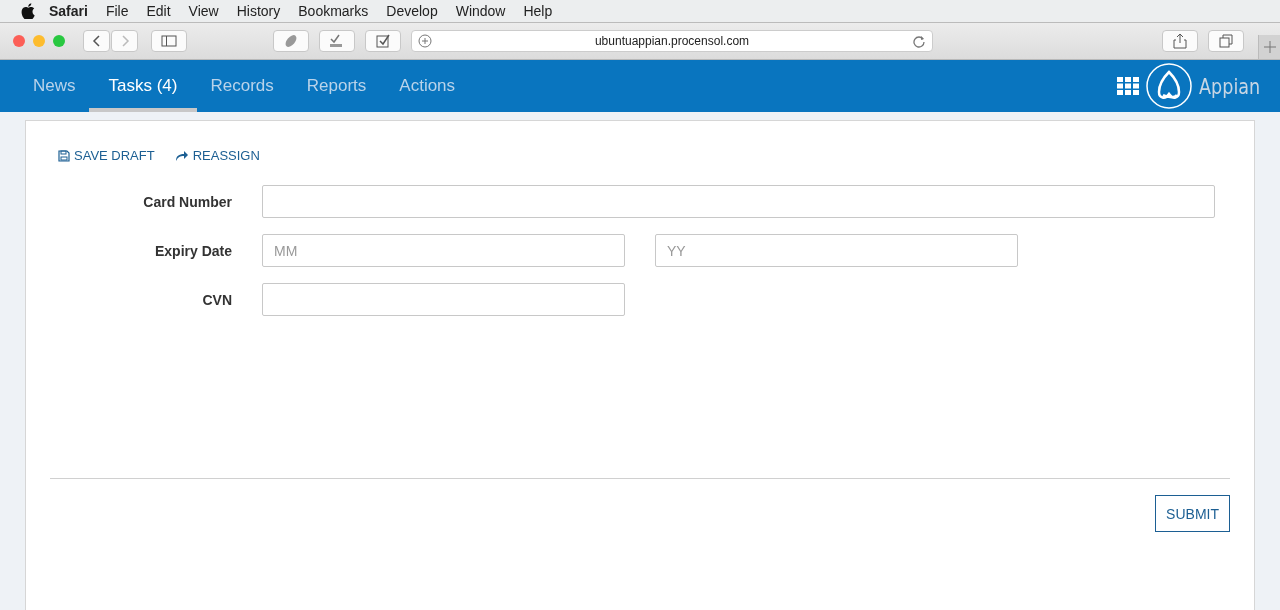 This screenshot has height=610, width=1280. Describe the element at coordinates (19, 41) in the screenshot. I see `close-icon` at that location.